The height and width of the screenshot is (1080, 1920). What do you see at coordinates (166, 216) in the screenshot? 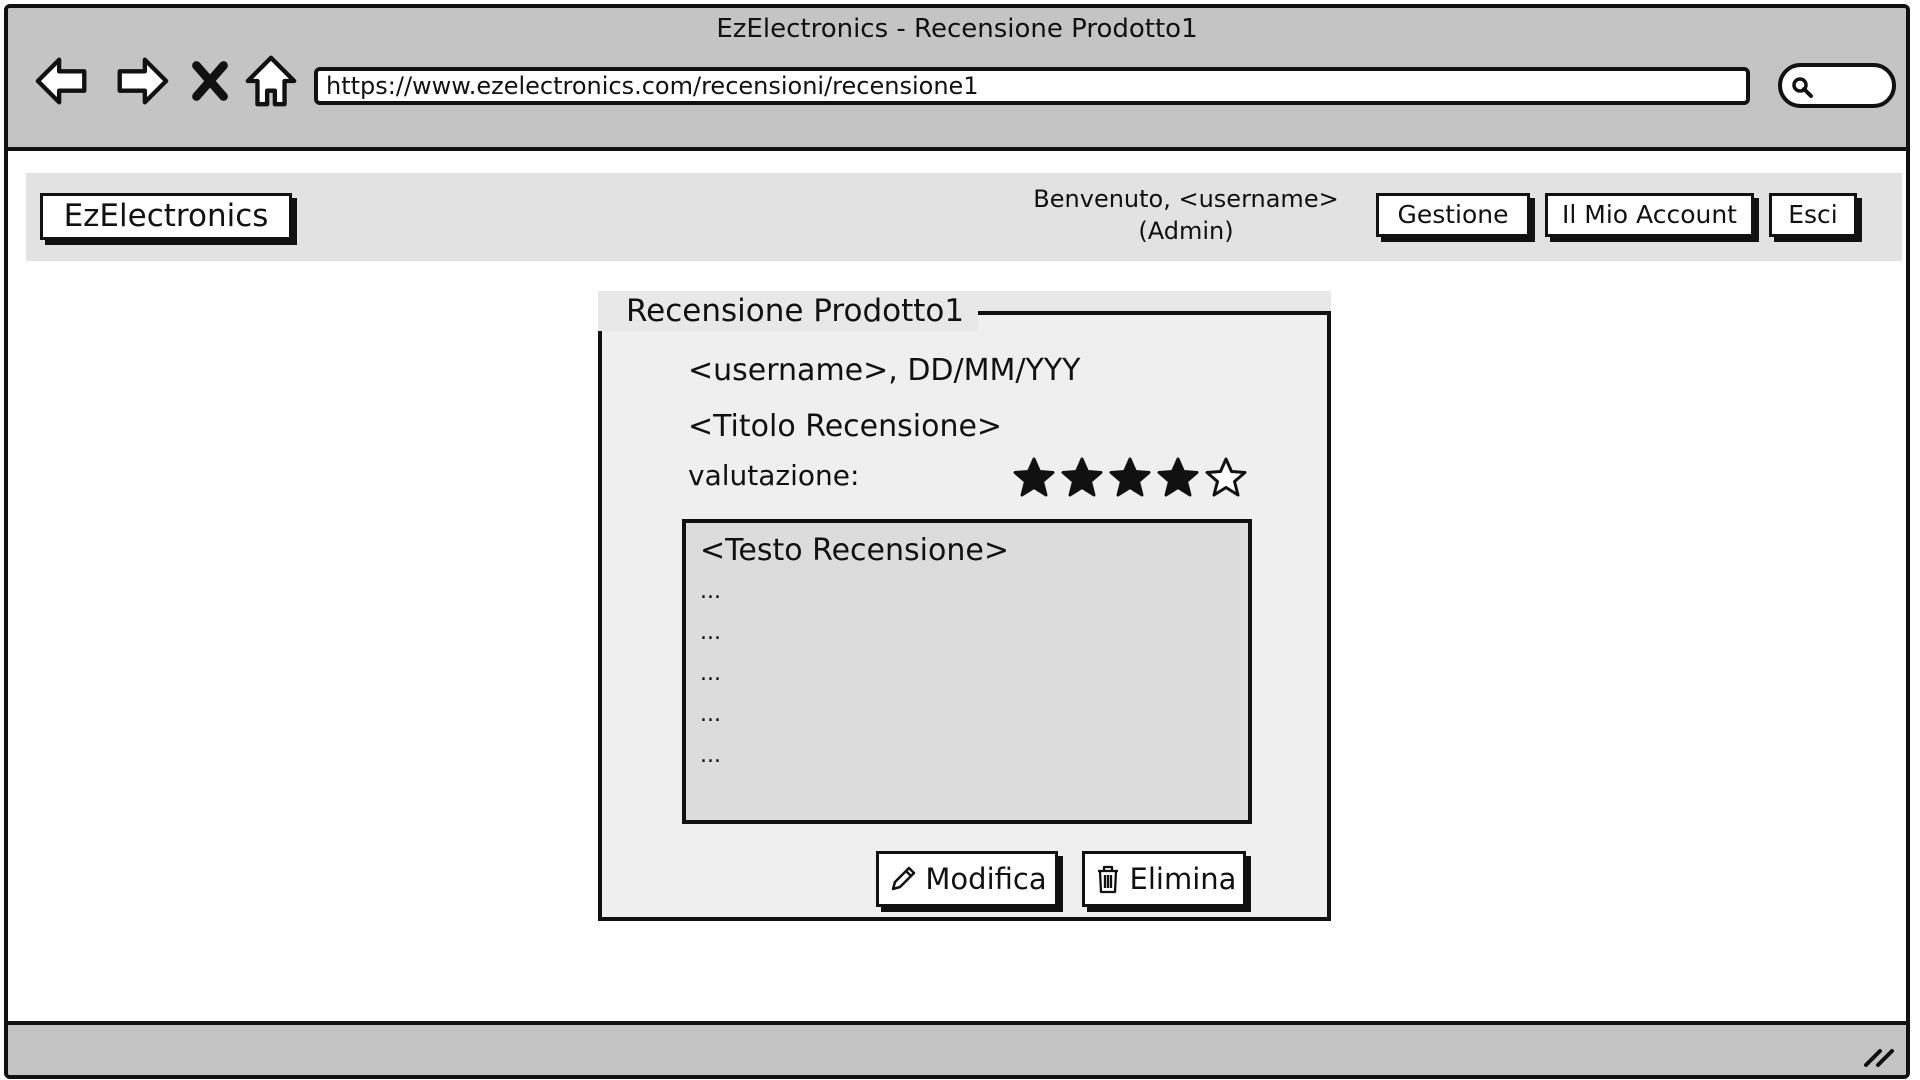
I see `logo-button: EzElectronics` at bounding box center [166, 216].